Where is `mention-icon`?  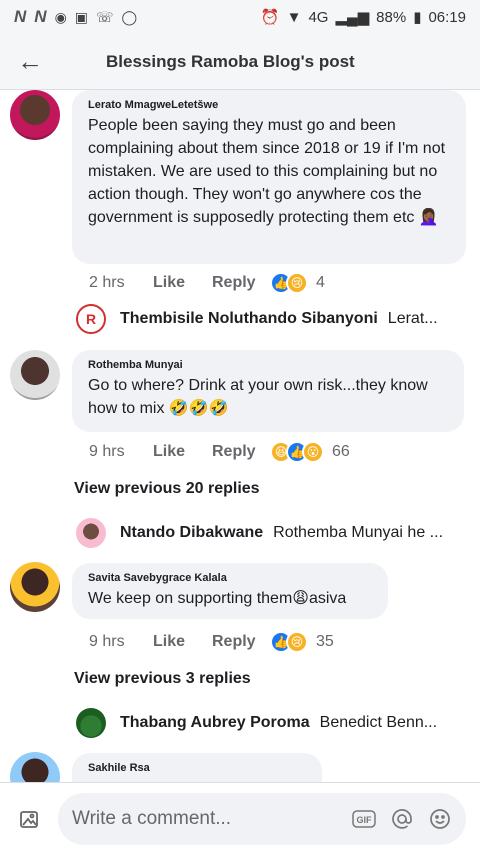
mention-icon is located at coordinates (402, 819).